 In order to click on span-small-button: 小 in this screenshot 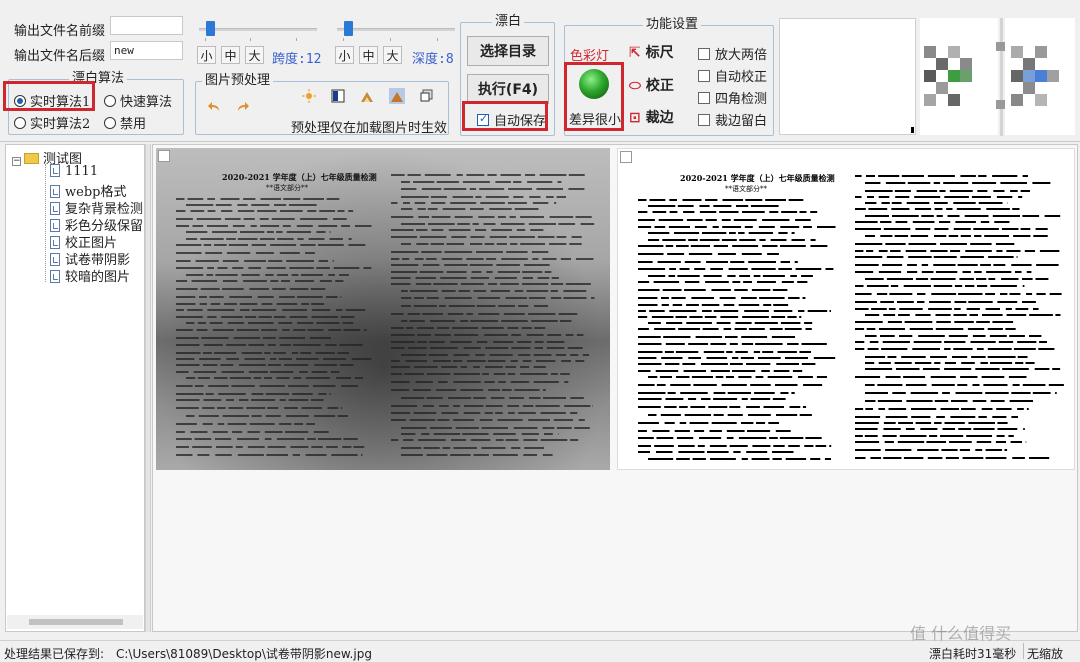, I will do `click(206, 55)`.